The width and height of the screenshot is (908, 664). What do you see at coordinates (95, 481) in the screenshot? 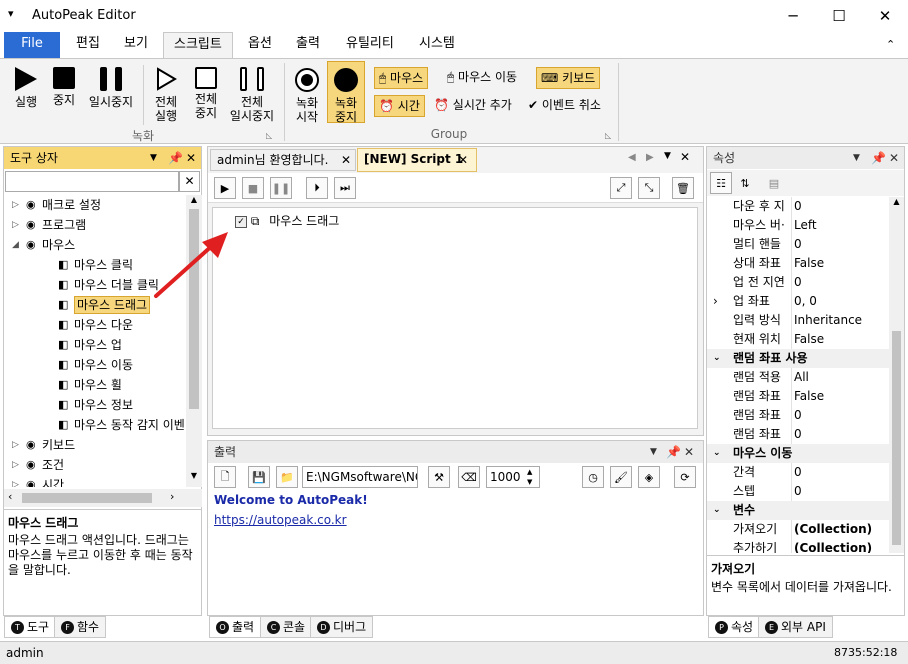
I see `tree-item: ▷ ◉ 시간` at bounding box center [95, 481].